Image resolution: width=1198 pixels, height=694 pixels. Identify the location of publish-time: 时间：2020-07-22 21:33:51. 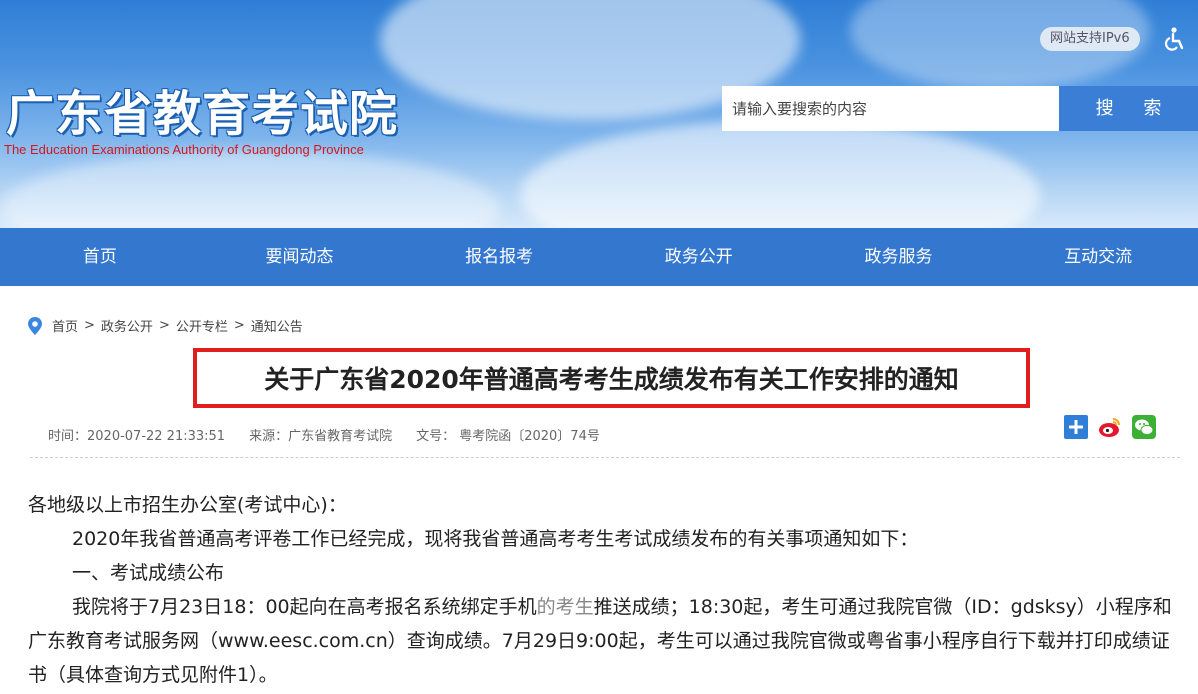
(137, 436).